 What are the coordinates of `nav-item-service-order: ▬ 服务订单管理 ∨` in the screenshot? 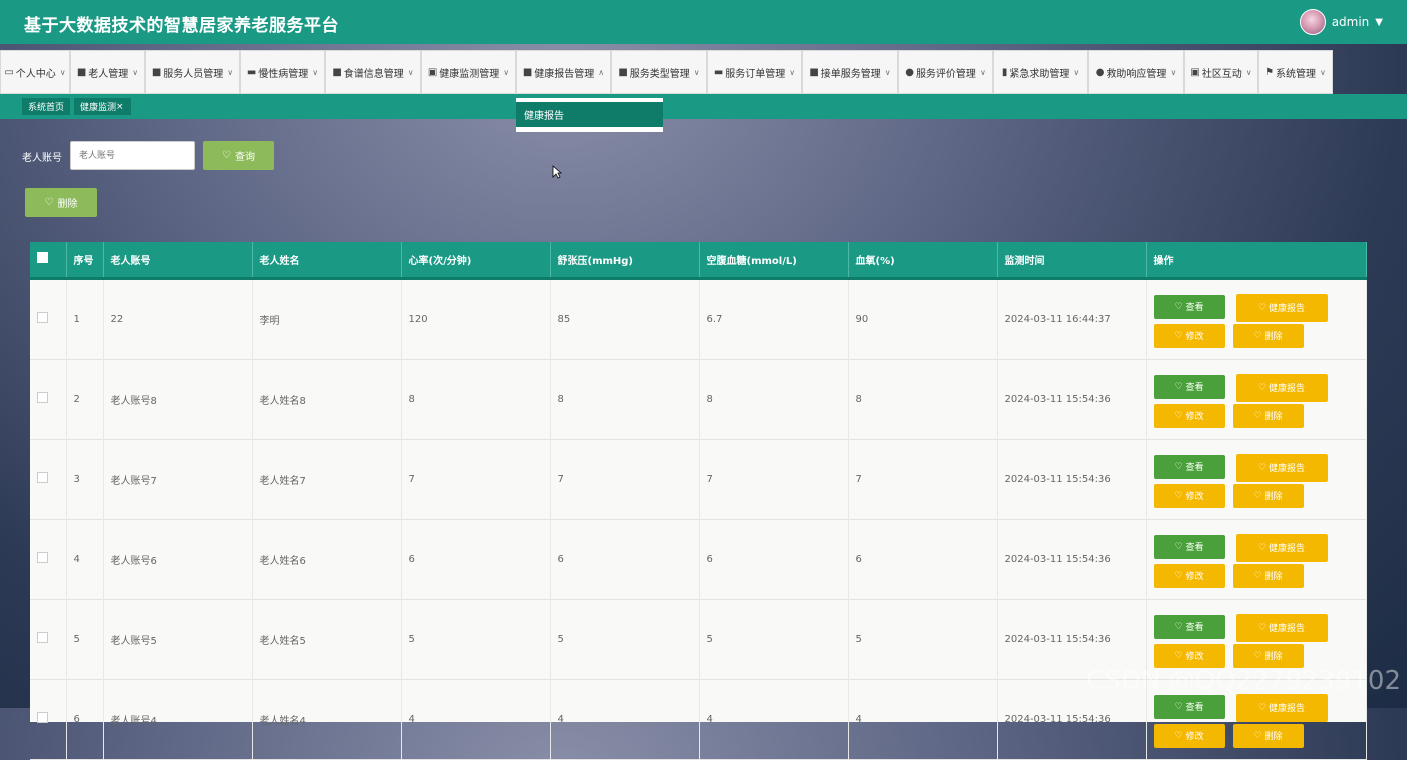 It's located at (754, 72).